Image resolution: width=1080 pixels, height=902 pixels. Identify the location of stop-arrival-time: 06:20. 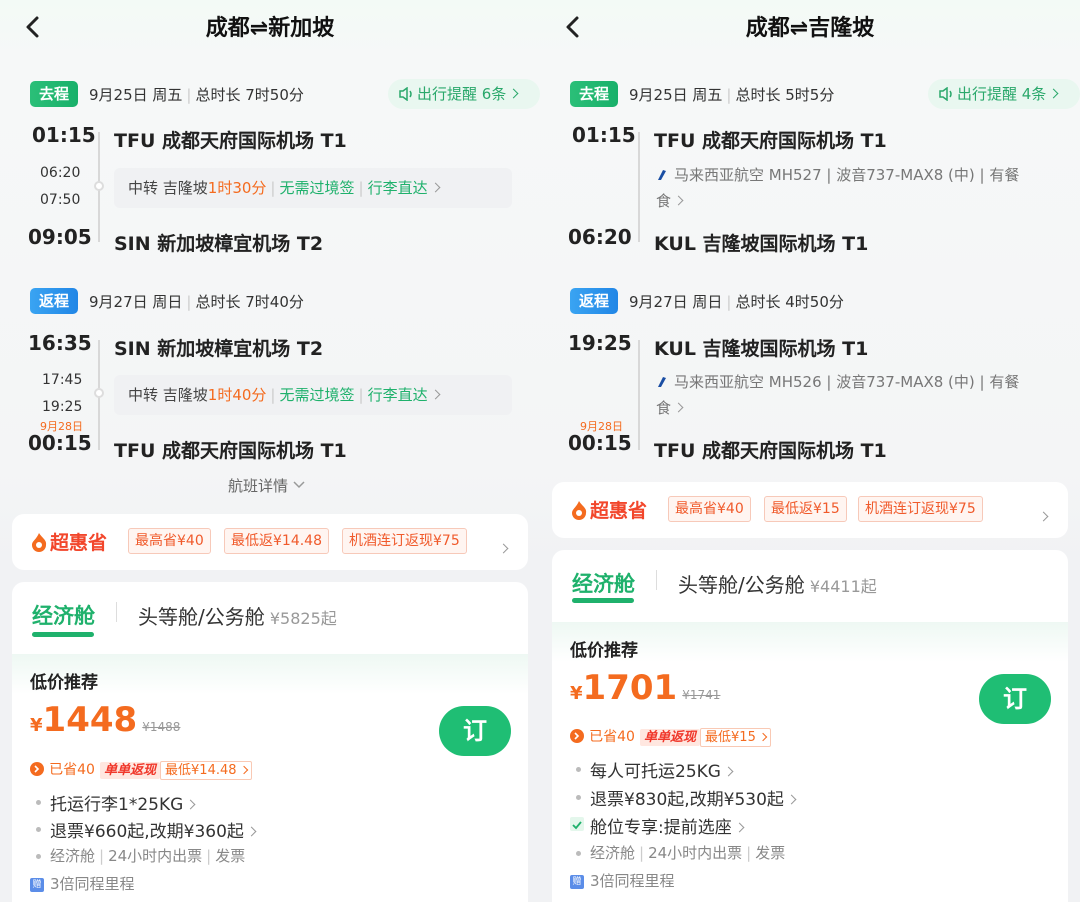
(60, 173).